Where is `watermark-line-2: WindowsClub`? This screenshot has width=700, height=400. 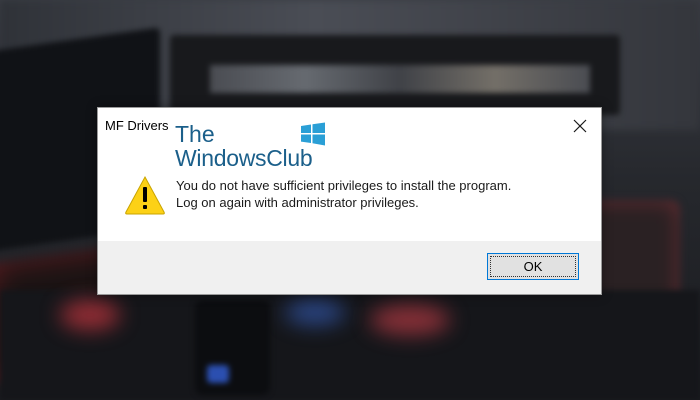 watermark-line-2: WindowsClub is located at coordinates (244, 158).